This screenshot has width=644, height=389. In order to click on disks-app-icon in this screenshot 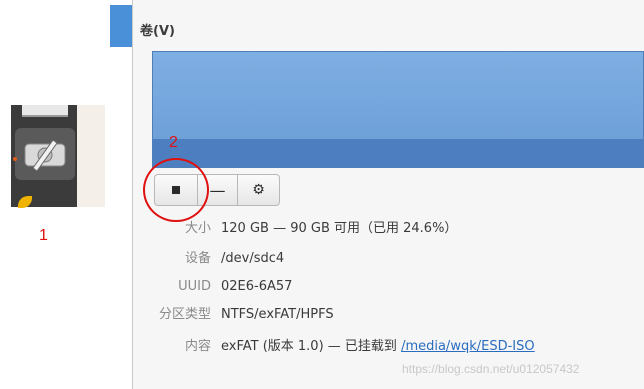, I will do `click(45, 154)`.